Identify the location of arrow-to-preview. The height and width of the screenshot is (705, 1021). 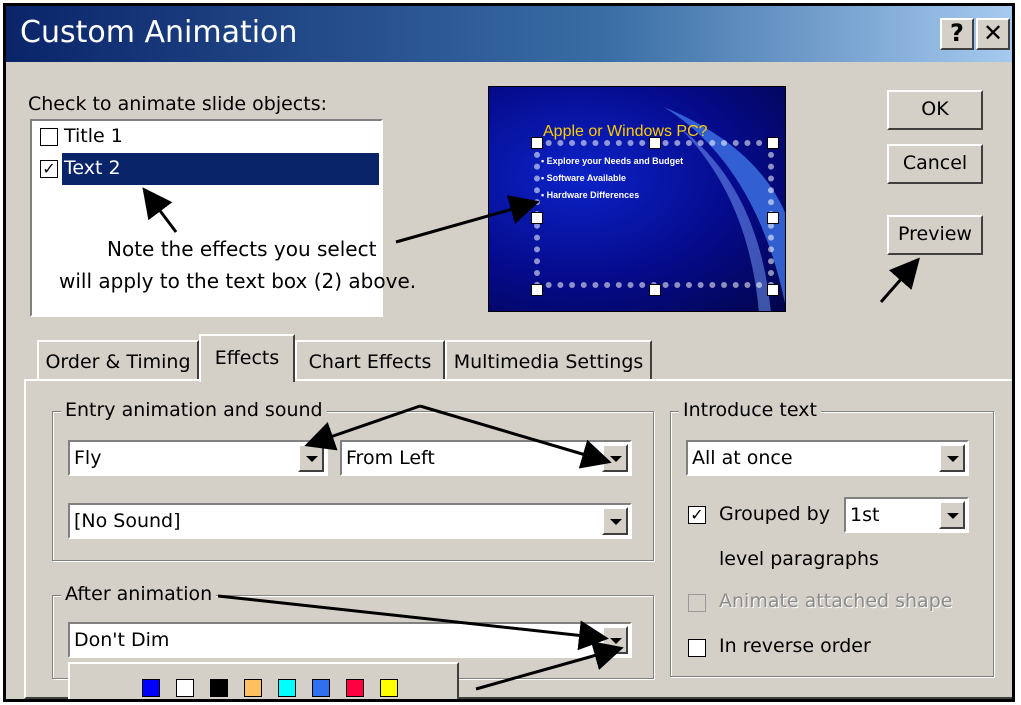
(899, 280).